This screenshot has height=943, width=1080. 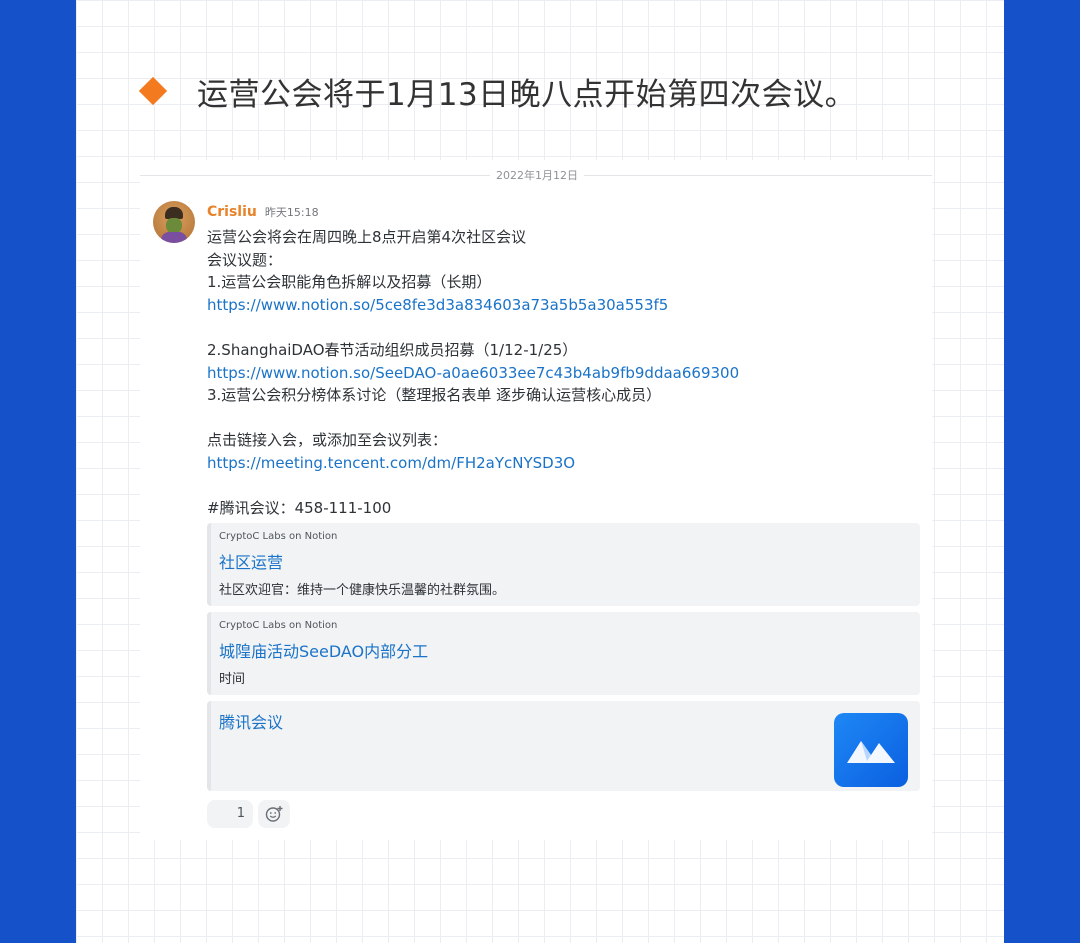 What do you see at coordinates (367, 237) in the screenshot?
I see `message-line: 运营公会将会在周四晚上8点开启第4次社区会议` at bounding box center [367, 237].